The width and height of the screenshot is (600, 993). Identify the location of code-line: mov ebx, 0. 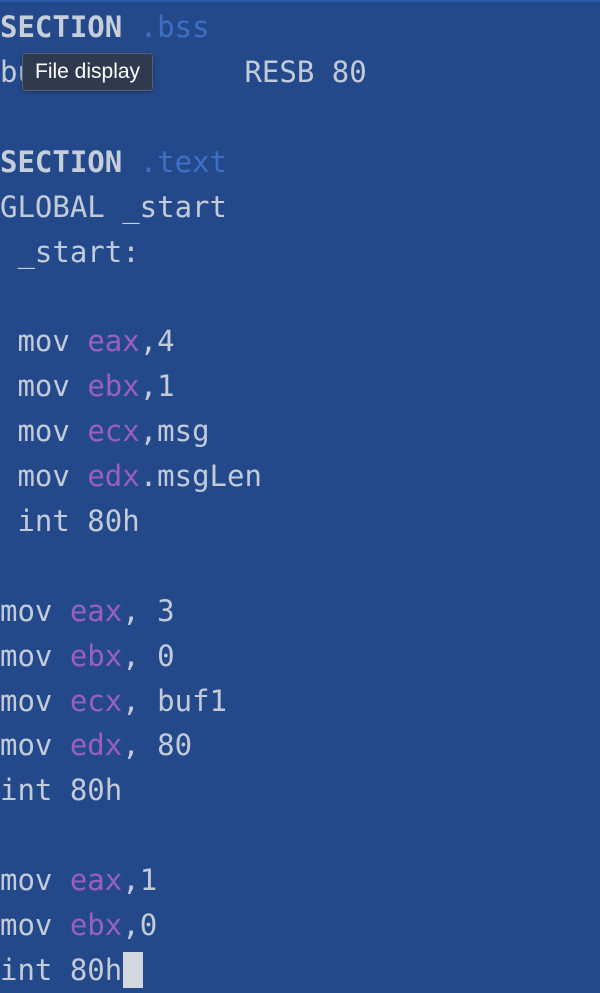
(87, 656).